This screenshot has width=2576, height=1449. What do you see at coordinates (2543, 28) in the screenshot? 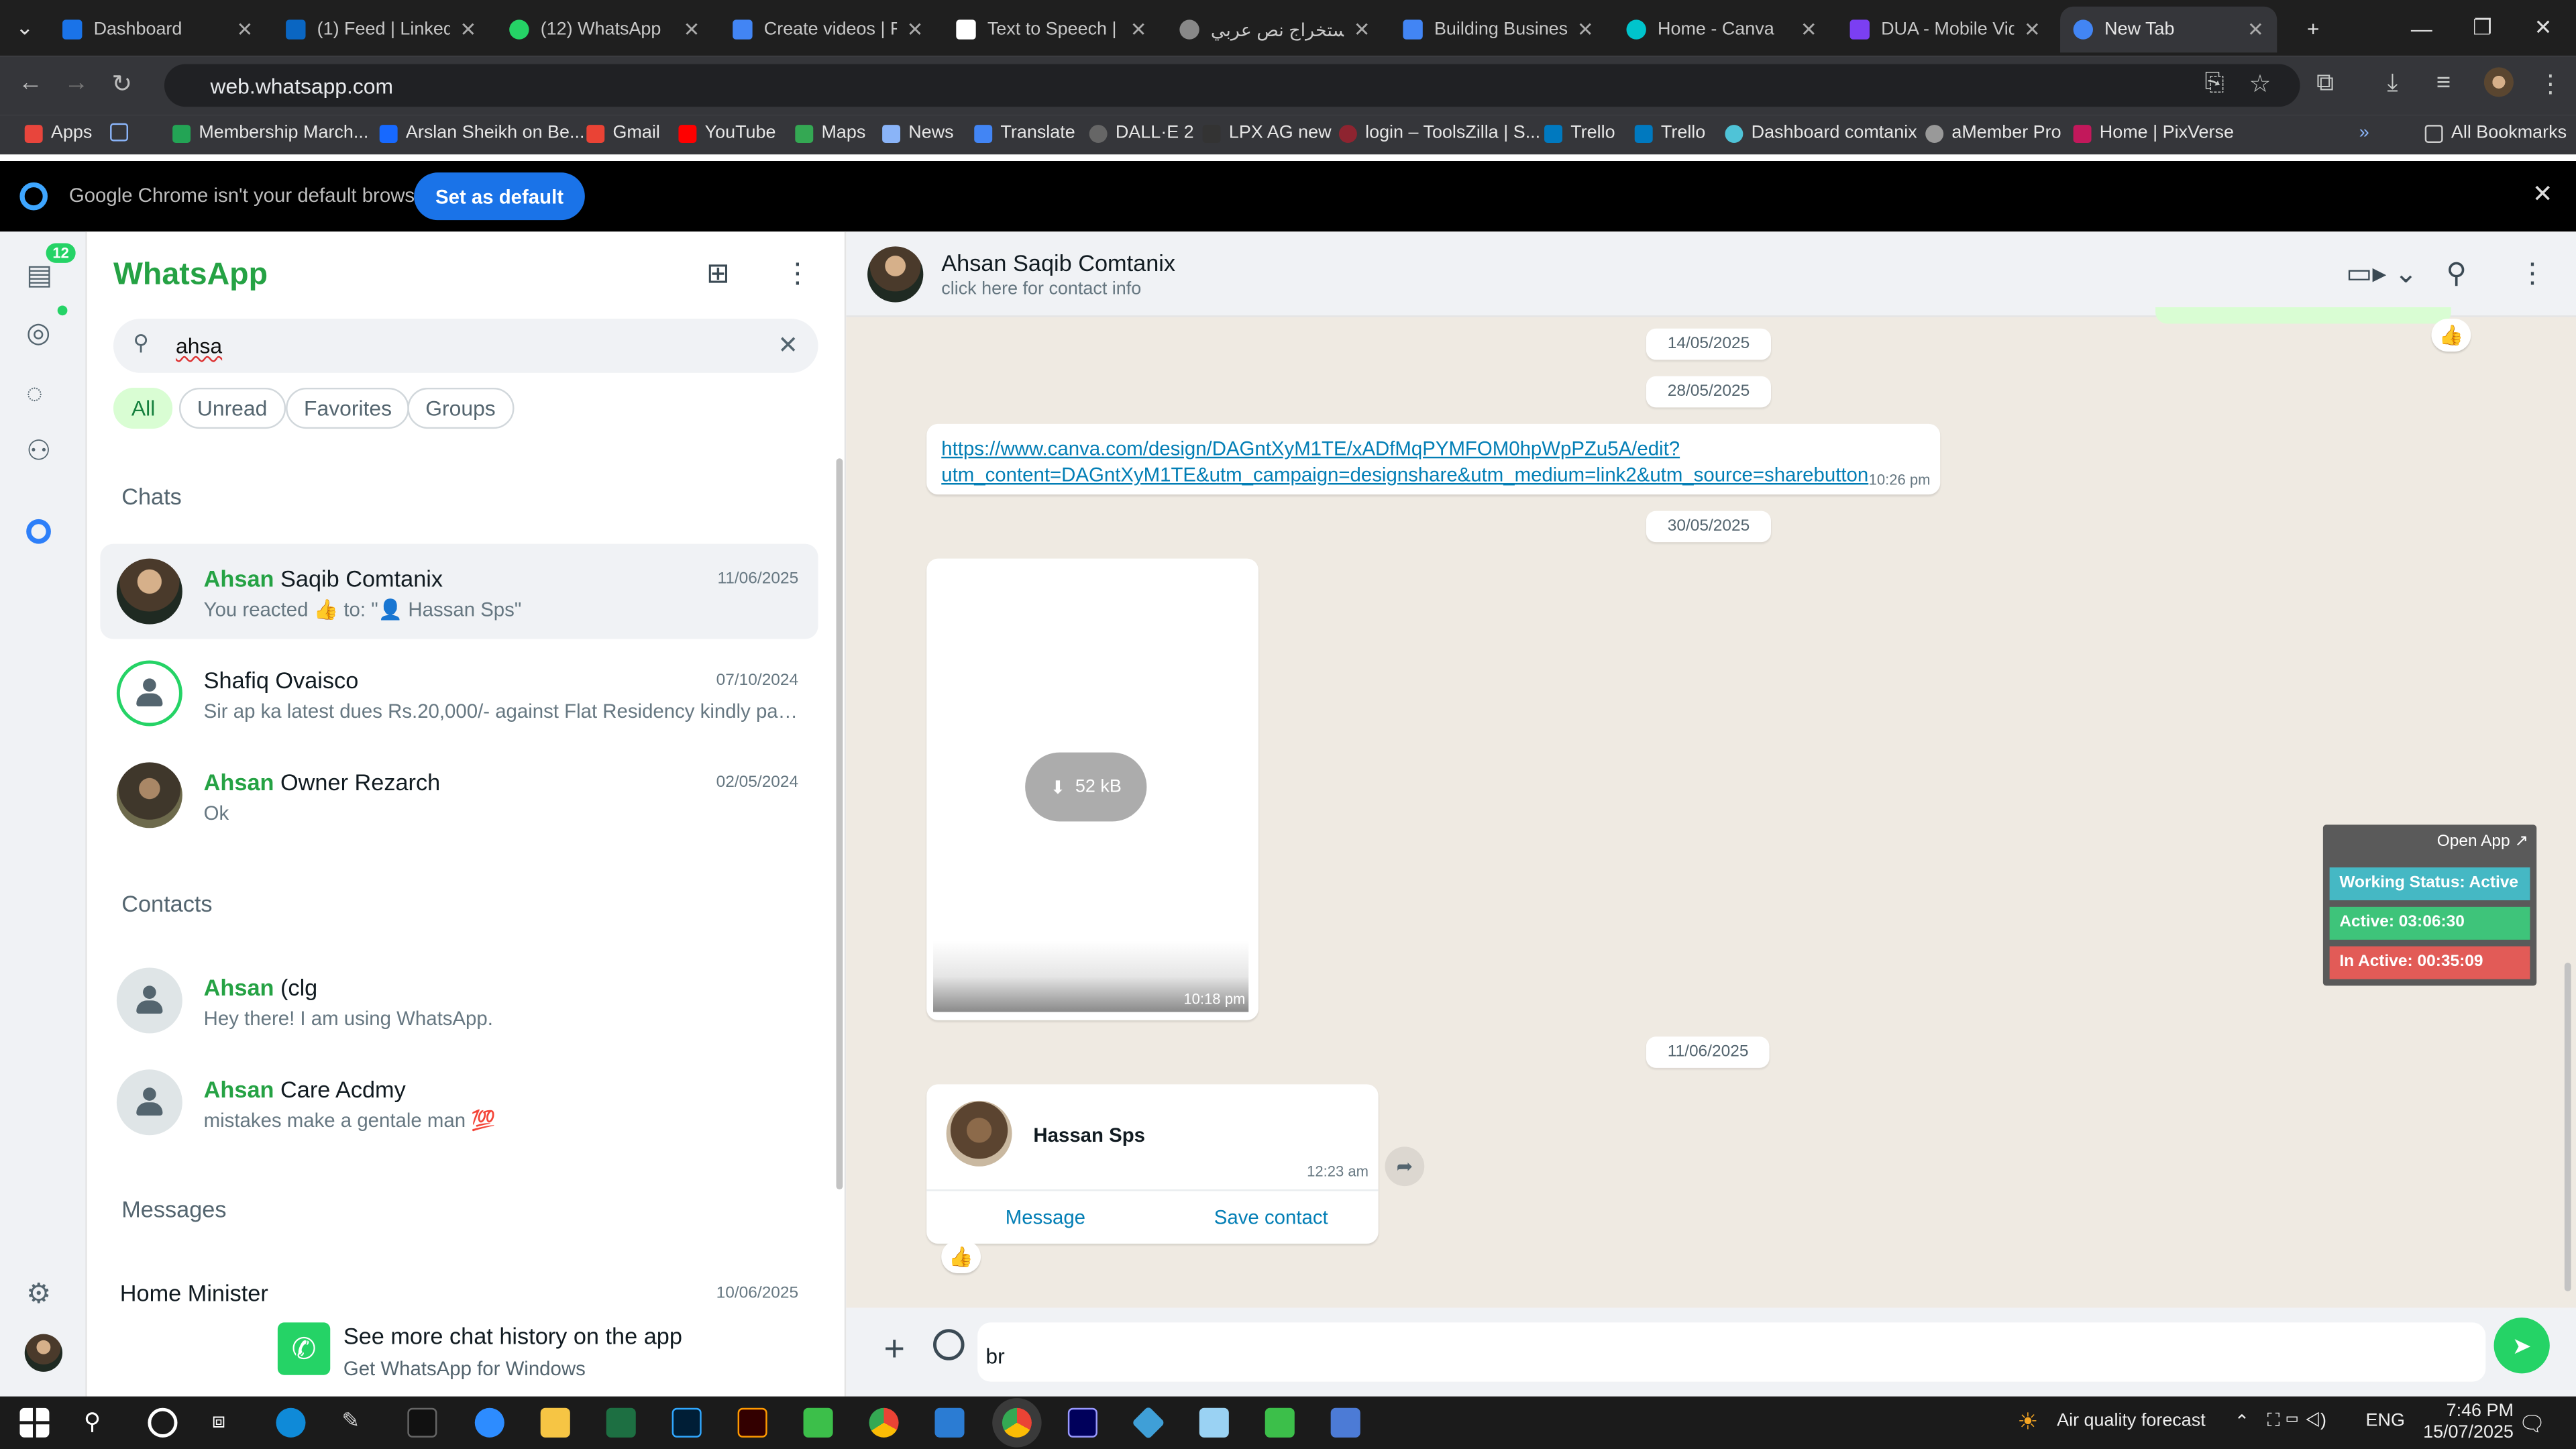
I see `window-close-icon: ✕` at bounding box center [2543, 28].